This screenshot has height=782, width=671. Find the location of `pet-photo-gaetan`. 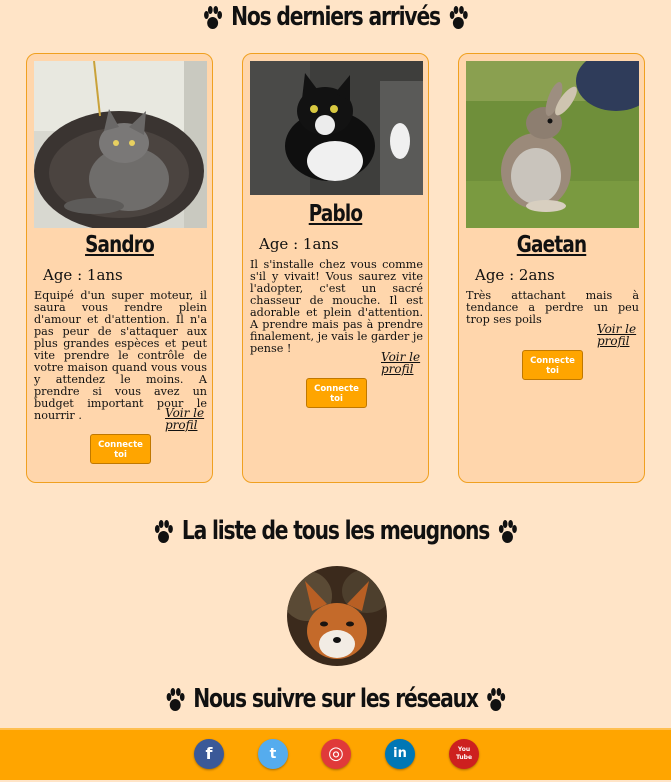

pet-photo-gaetan is located at coordinates (552, 144).